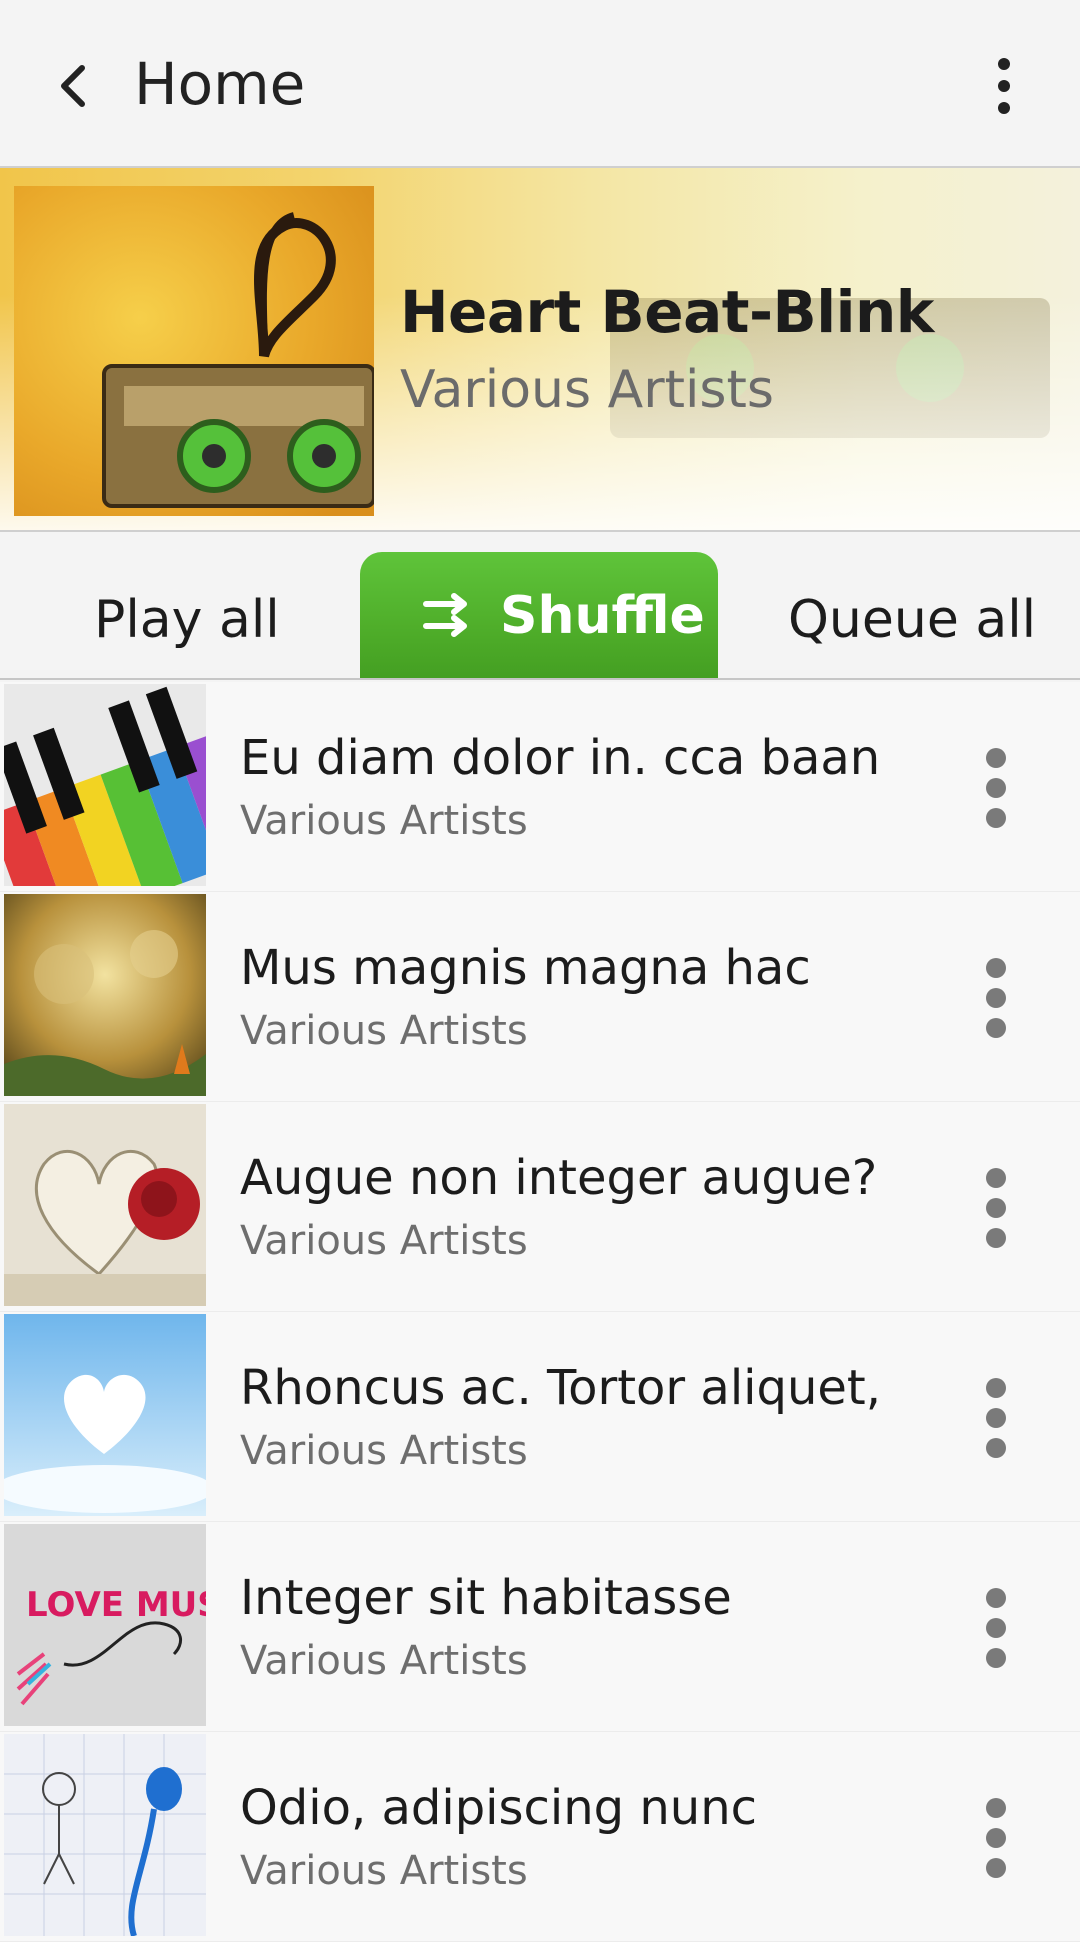 The width and height of the screenshot is (1080, 1942). Describe the element at coordinates (220, 84) in the screenshot. I see `page-title: Home` at that location.